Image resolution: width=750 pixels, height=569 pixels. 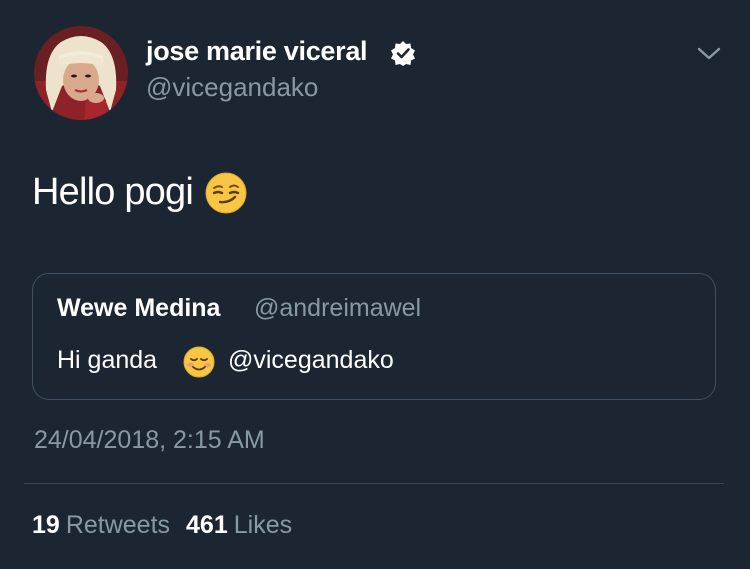 I want to click on quoted-author-handle: @andreimawel, so click(x=338, y=308).